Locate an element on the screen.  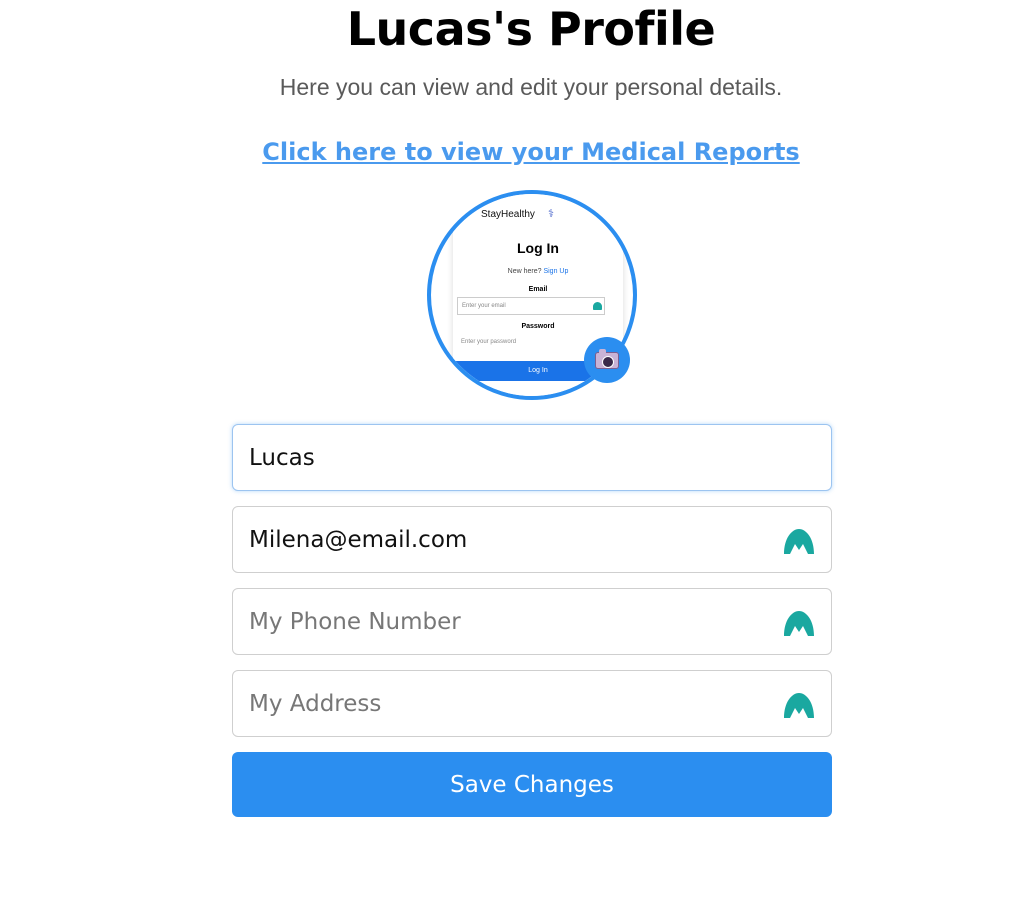
avatar-email-input: Enter your email is located at coordinates (531, 306).